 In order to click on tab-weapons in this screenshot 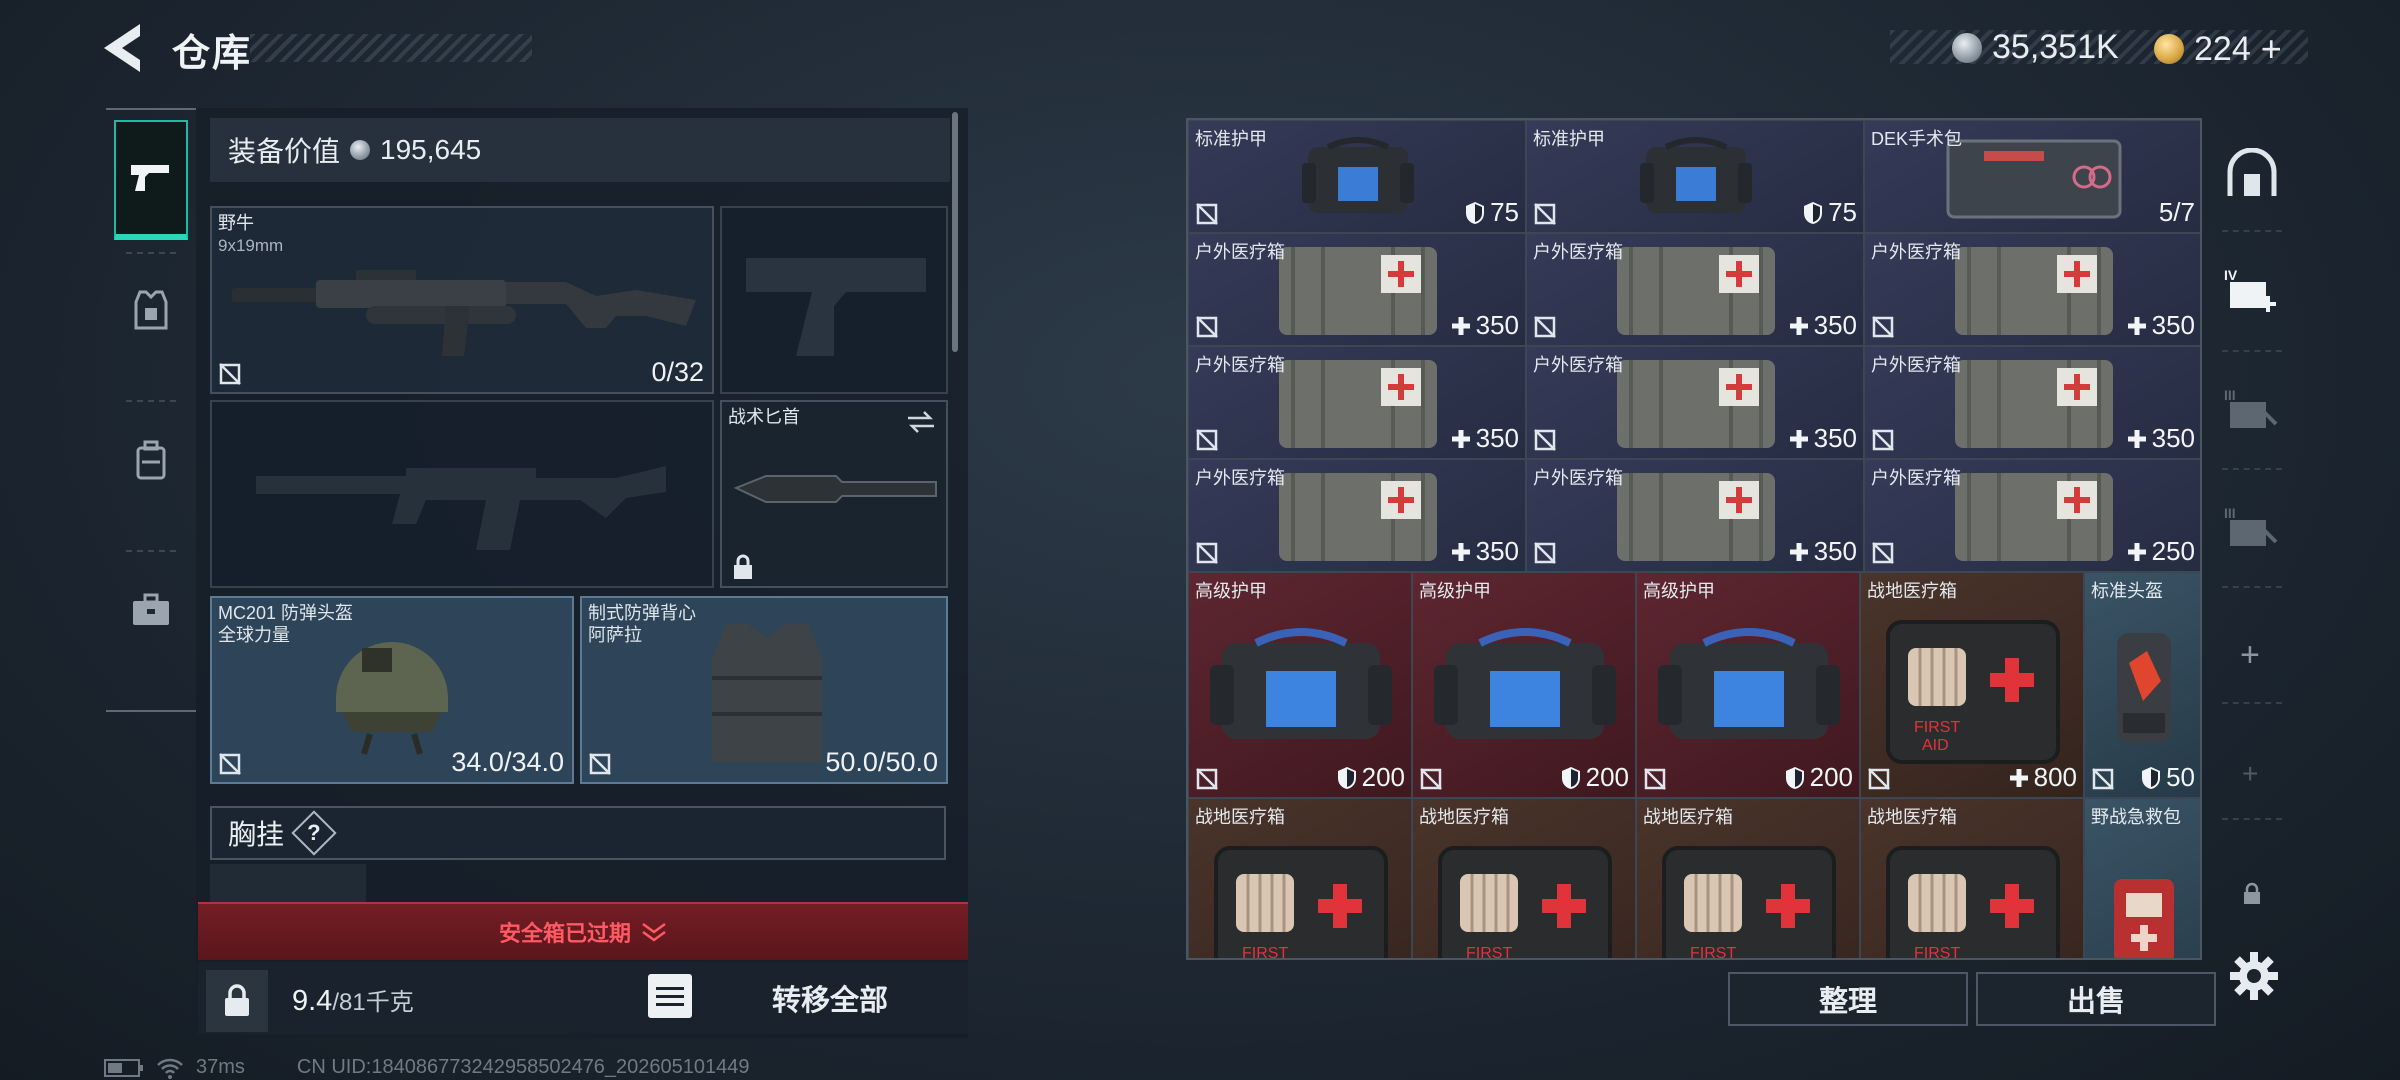, I will do `click(151, 180)`.